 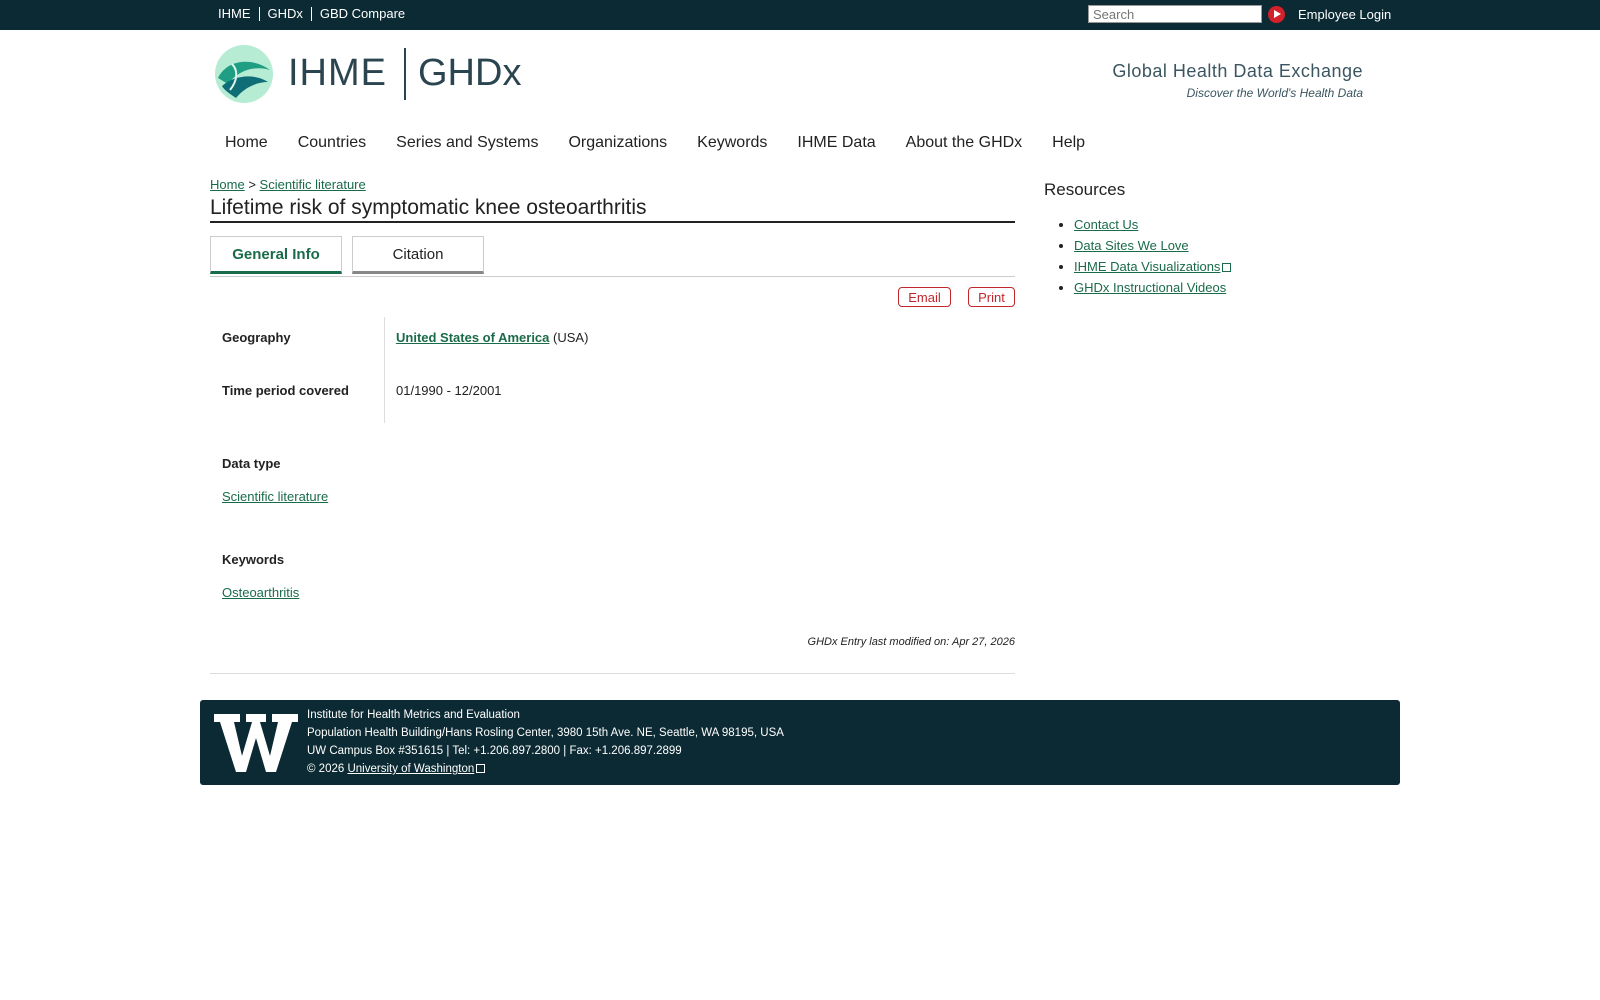 What do you see at coordinates (571, 337) in the screenshot?
I see `geography-suffix: (USA)` at bounding box center [571, 337].